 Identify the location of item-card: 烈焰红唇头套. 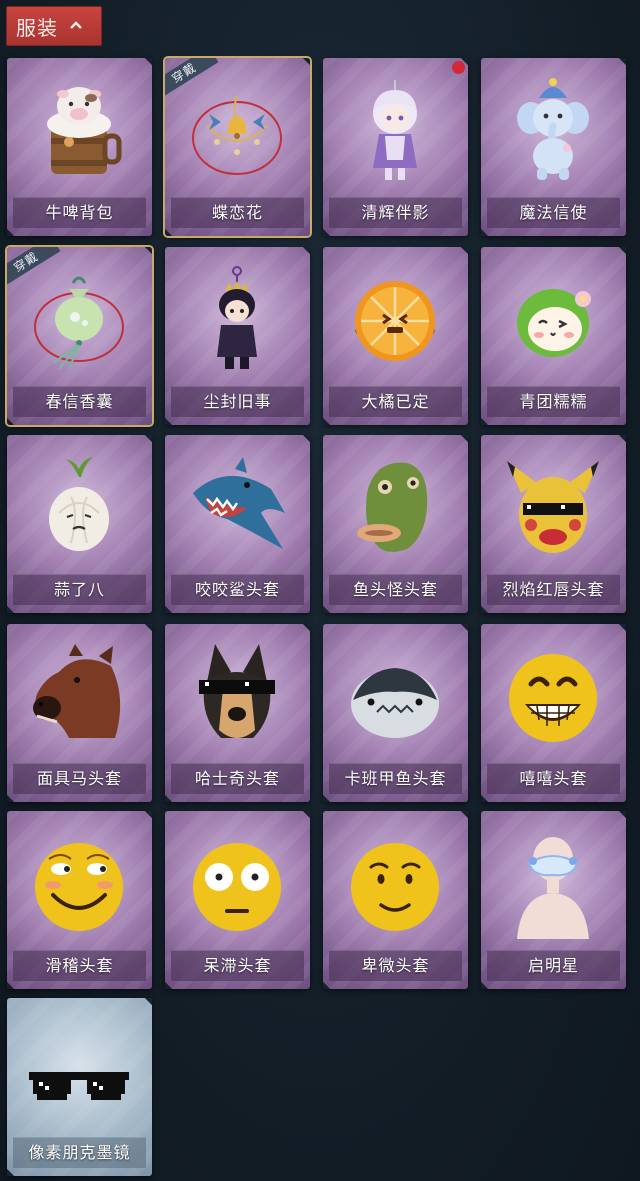
(553, 524).